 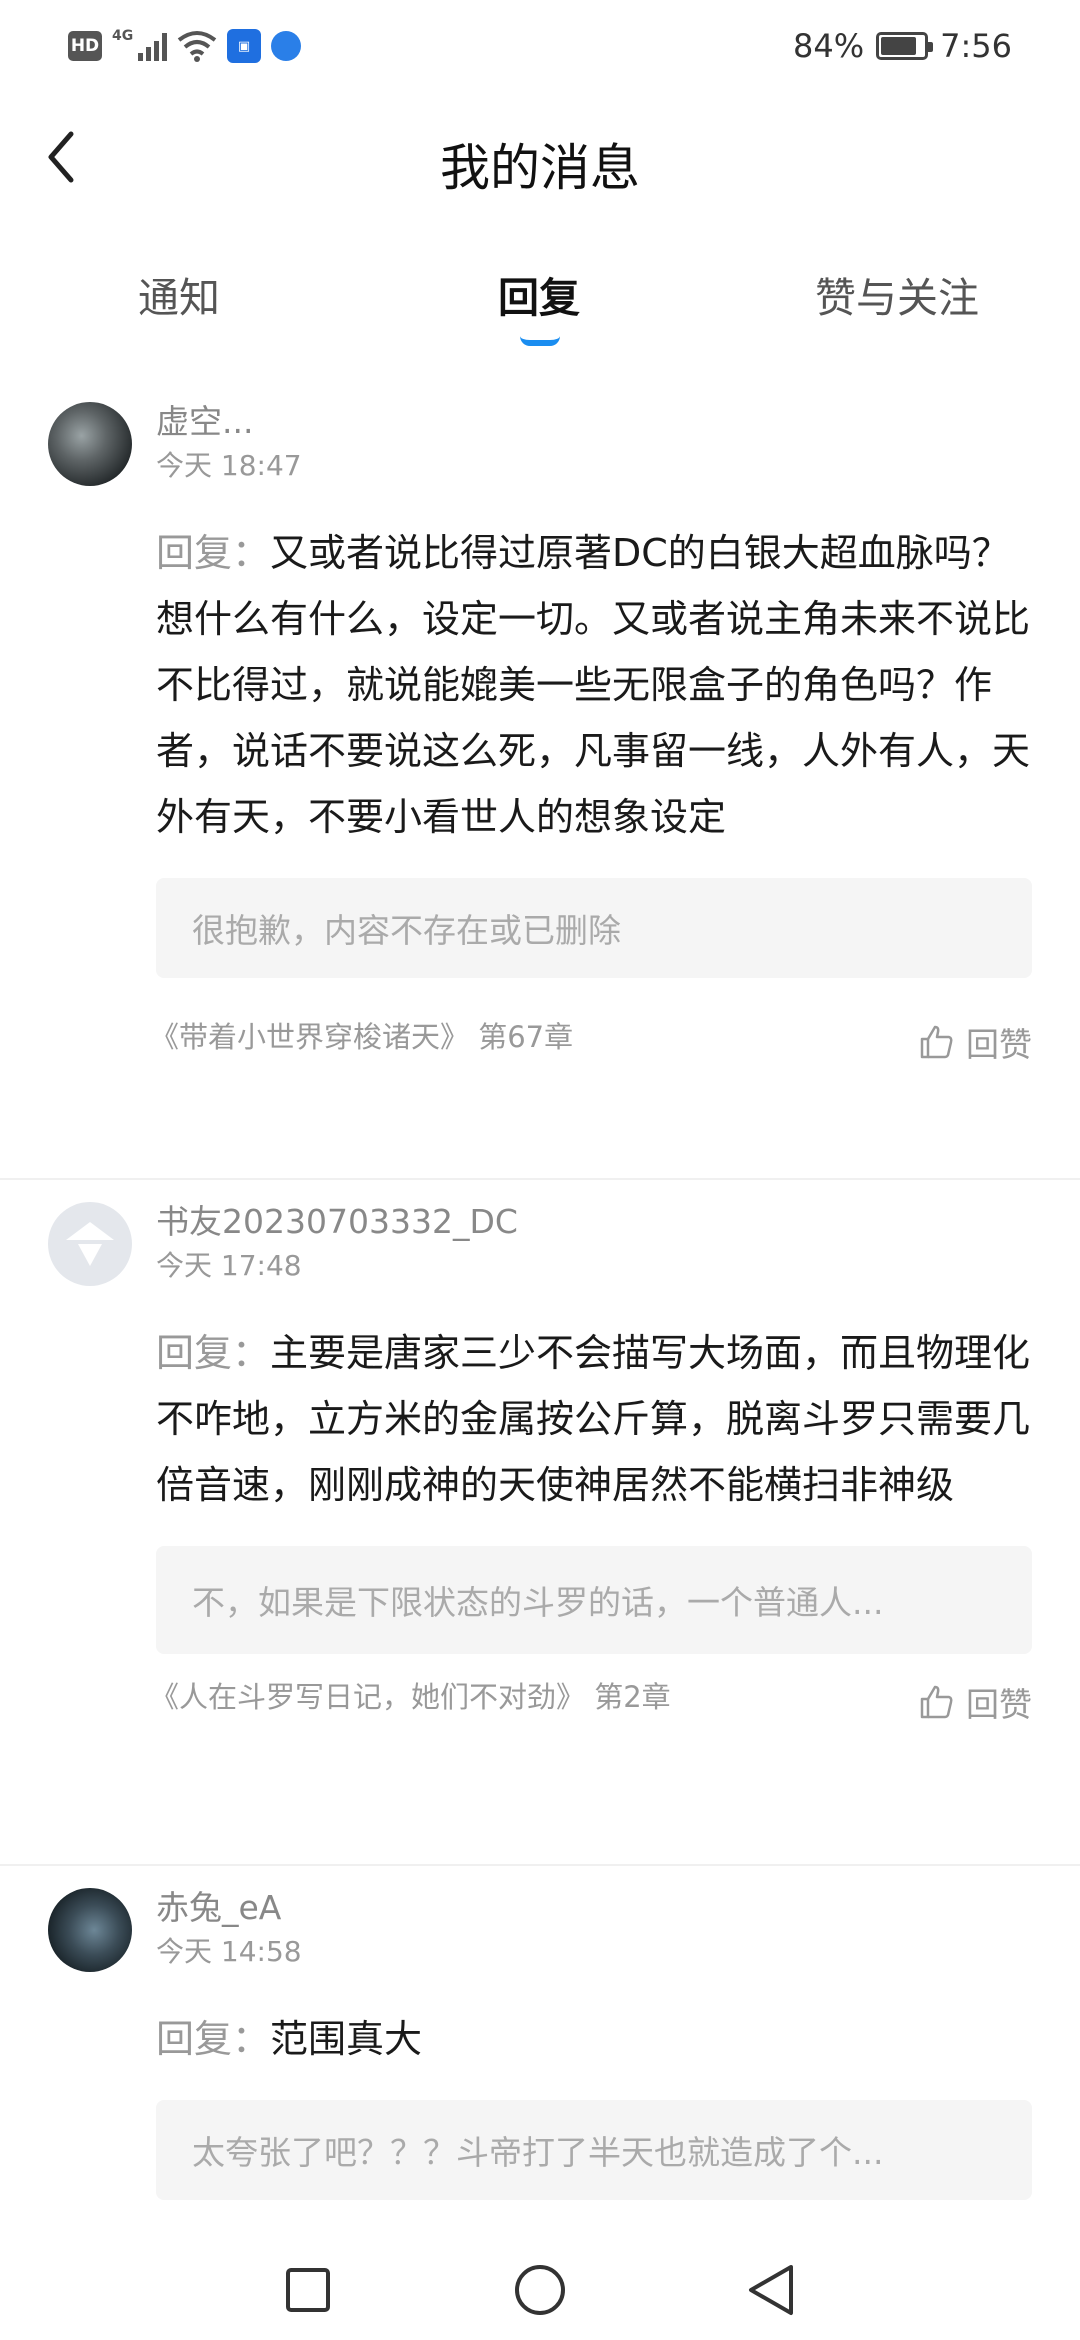 What do you see at coordinates (899, 46) in the screenshot?
I see `battery-fill` at bounding box center [899, 46].